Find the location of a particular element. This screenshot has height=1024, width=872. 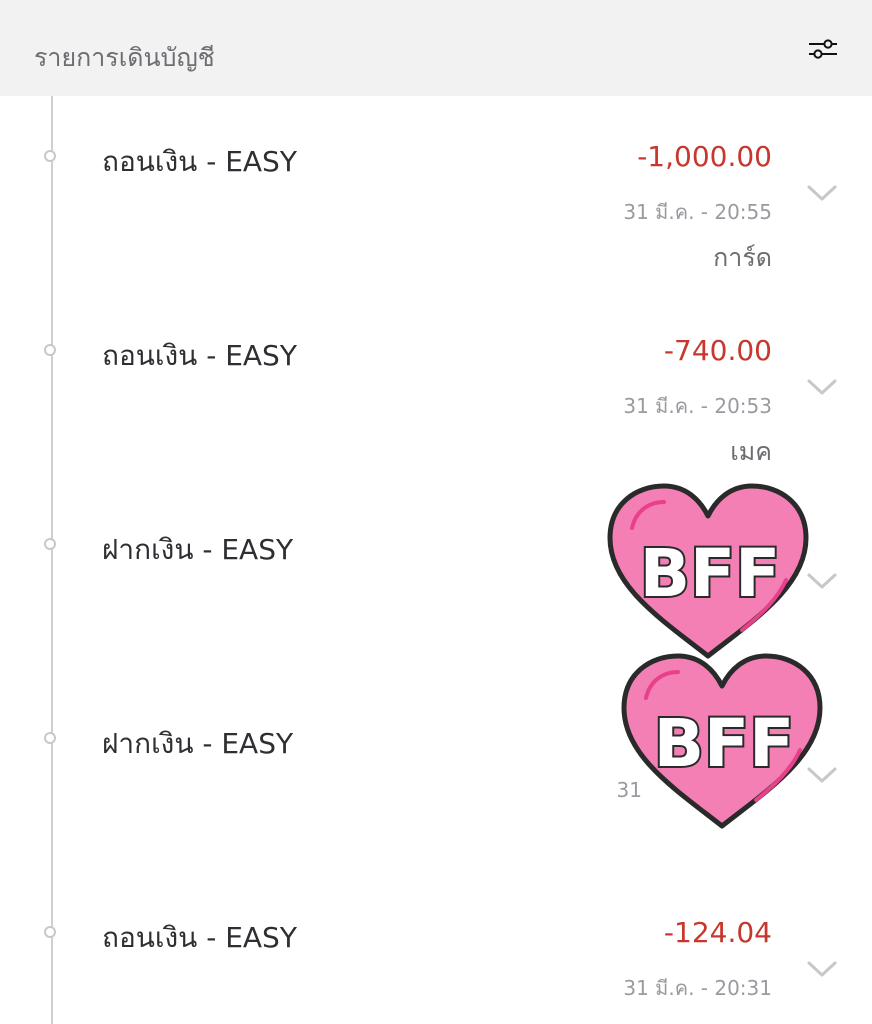

transaction-datetime: 31 มี.ค. - 20:31 is located at coordinates (697, 988).